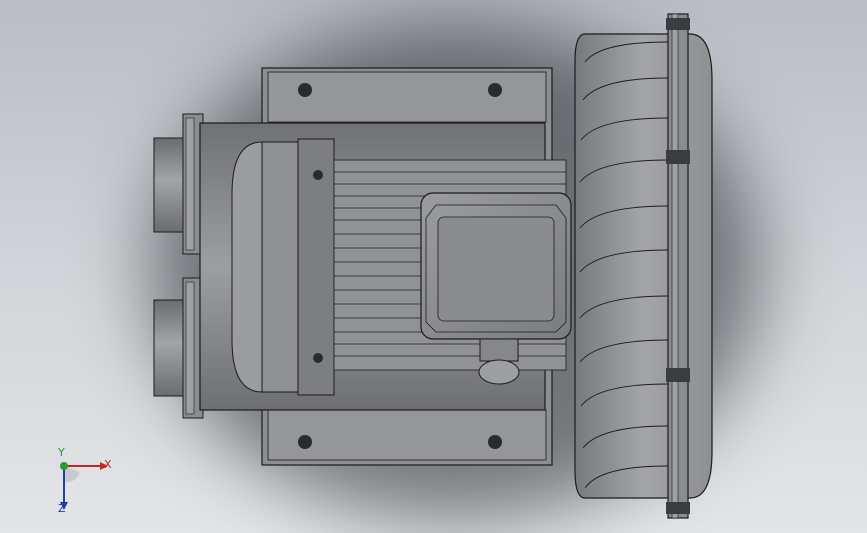 The image size is (867, 533). What do you see at coordinates (61, 452) in the screenshot?
I see `triad-y-label: Y` at bounding box center [61, 452].